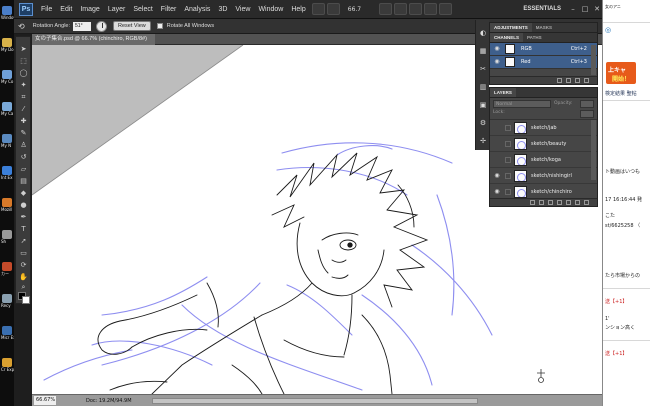  Describe the element at coordinates (333, 9) in the screenshot. I see `mini-bridge-button` at that location.